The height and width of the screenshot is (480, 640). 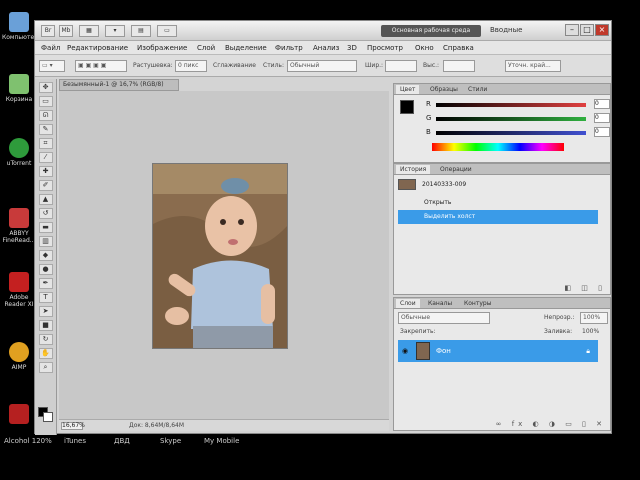 I want to click on width-input, so click(x=401, y=66).